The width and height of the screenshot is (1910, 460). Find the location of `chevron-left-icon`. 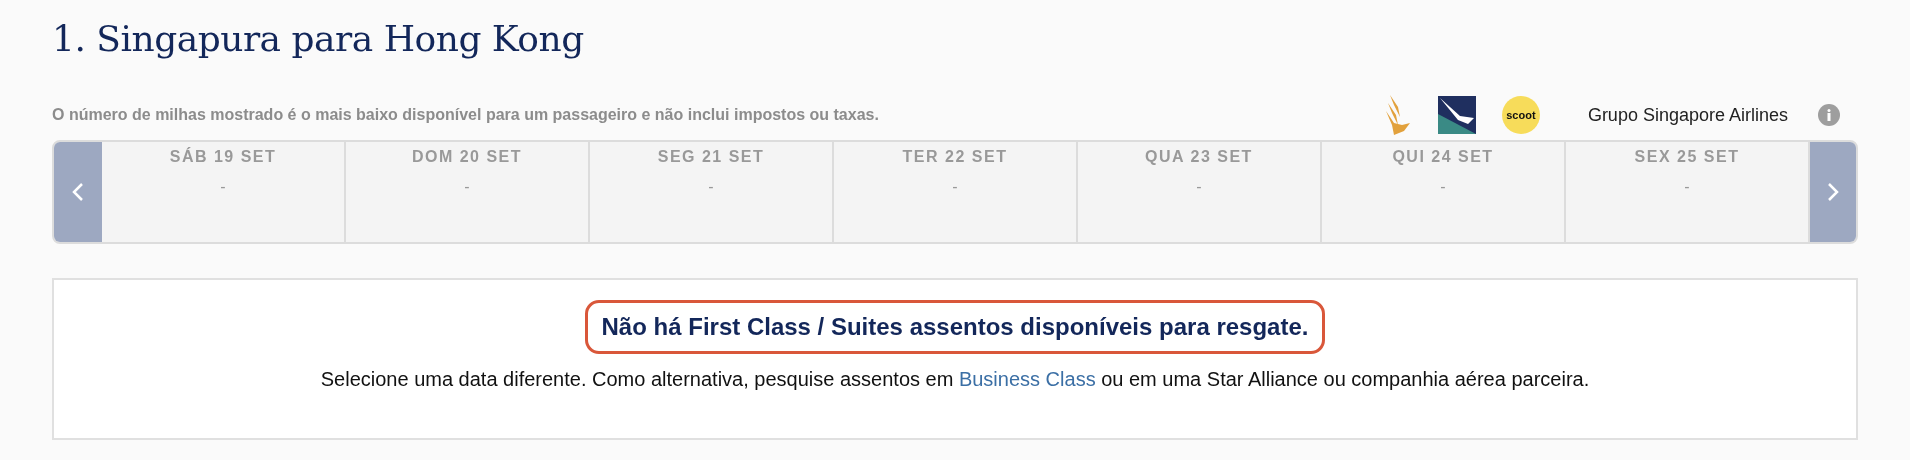

chevron-left-icon is located at coordinates (78, 192).